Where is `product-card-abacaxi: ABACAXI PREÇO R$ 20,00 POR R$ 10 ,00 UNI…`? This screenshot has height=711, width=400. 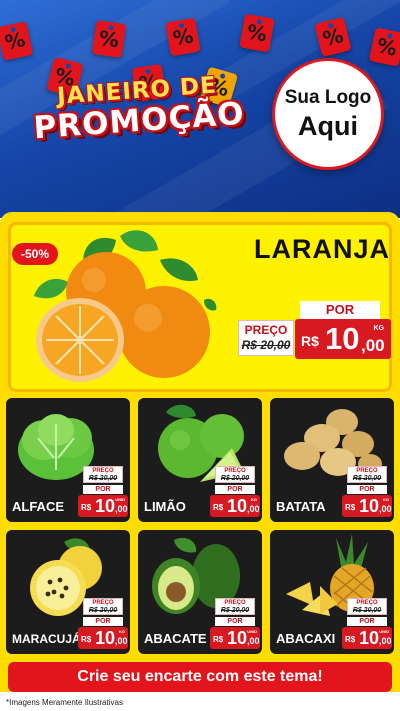
product-card-abacaxi: ABACAXI PREÇO R$ 20,00 POR R$ 10 ,00 UNI… is located at coordinates (332, 592).